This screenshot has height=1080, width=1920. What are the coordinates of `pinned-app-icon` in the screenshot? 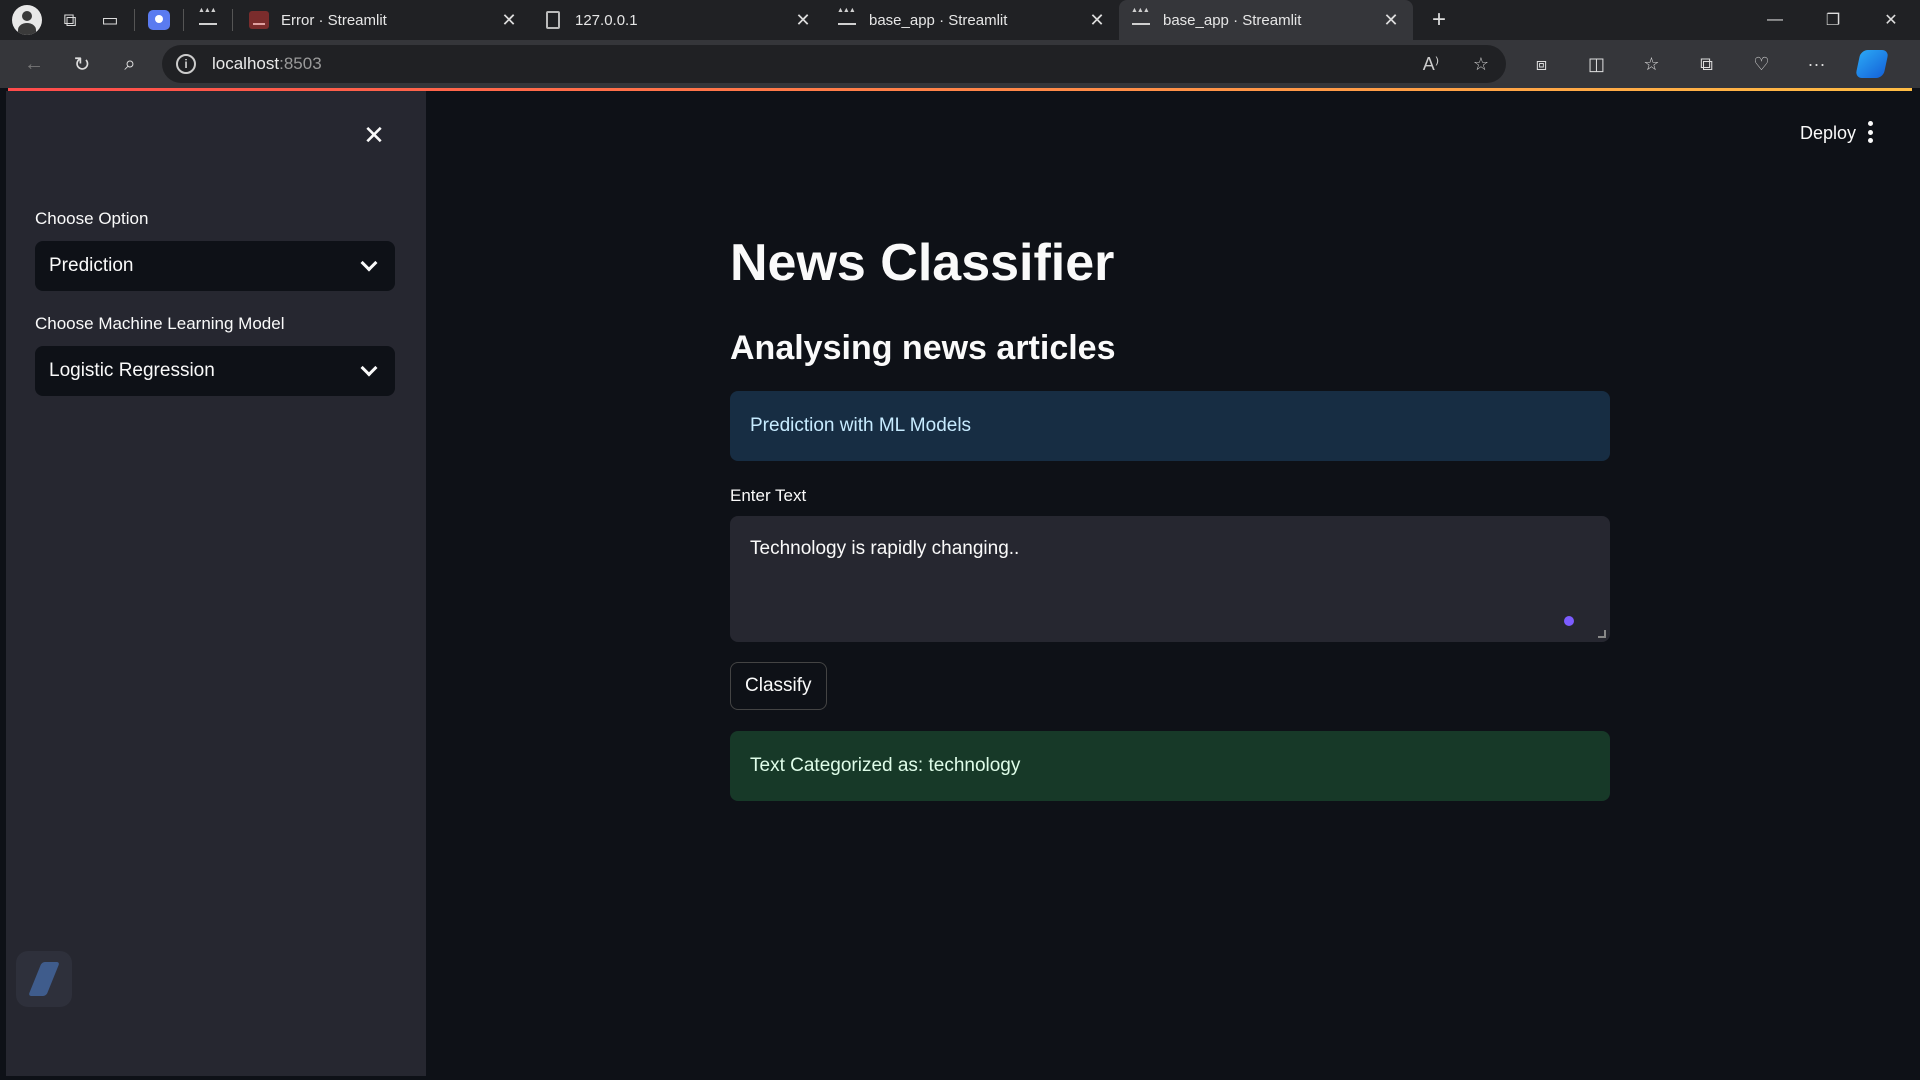 It's located at (159, 20).